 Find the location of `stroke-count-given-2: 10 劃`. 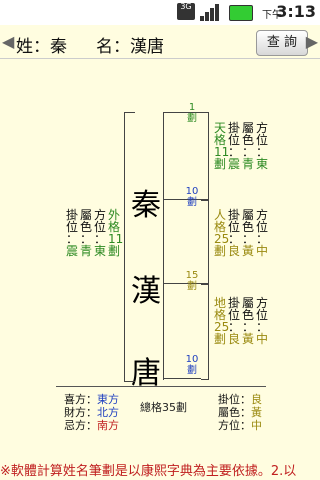

stroke-count-given-2: 10 劃 is located at coordinates (192, 365).